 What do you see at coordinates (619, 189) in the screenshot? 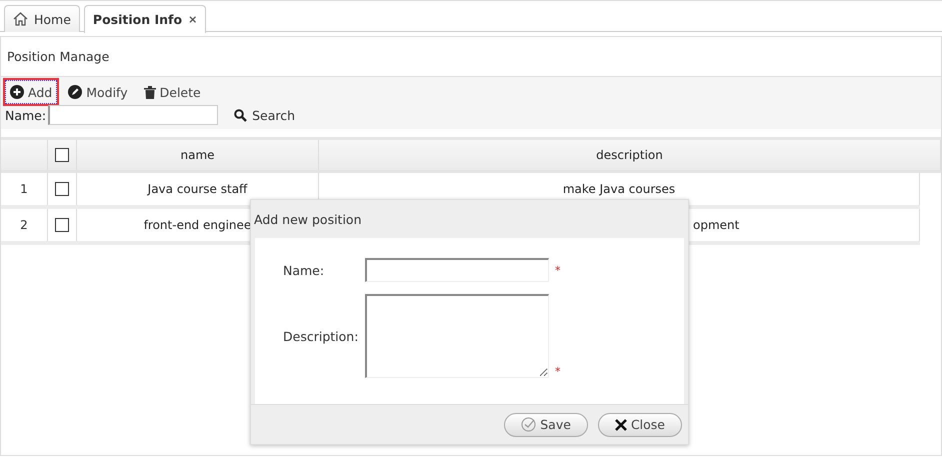
I see `table-cell: make Java courses` at bounding box center [619, 189].